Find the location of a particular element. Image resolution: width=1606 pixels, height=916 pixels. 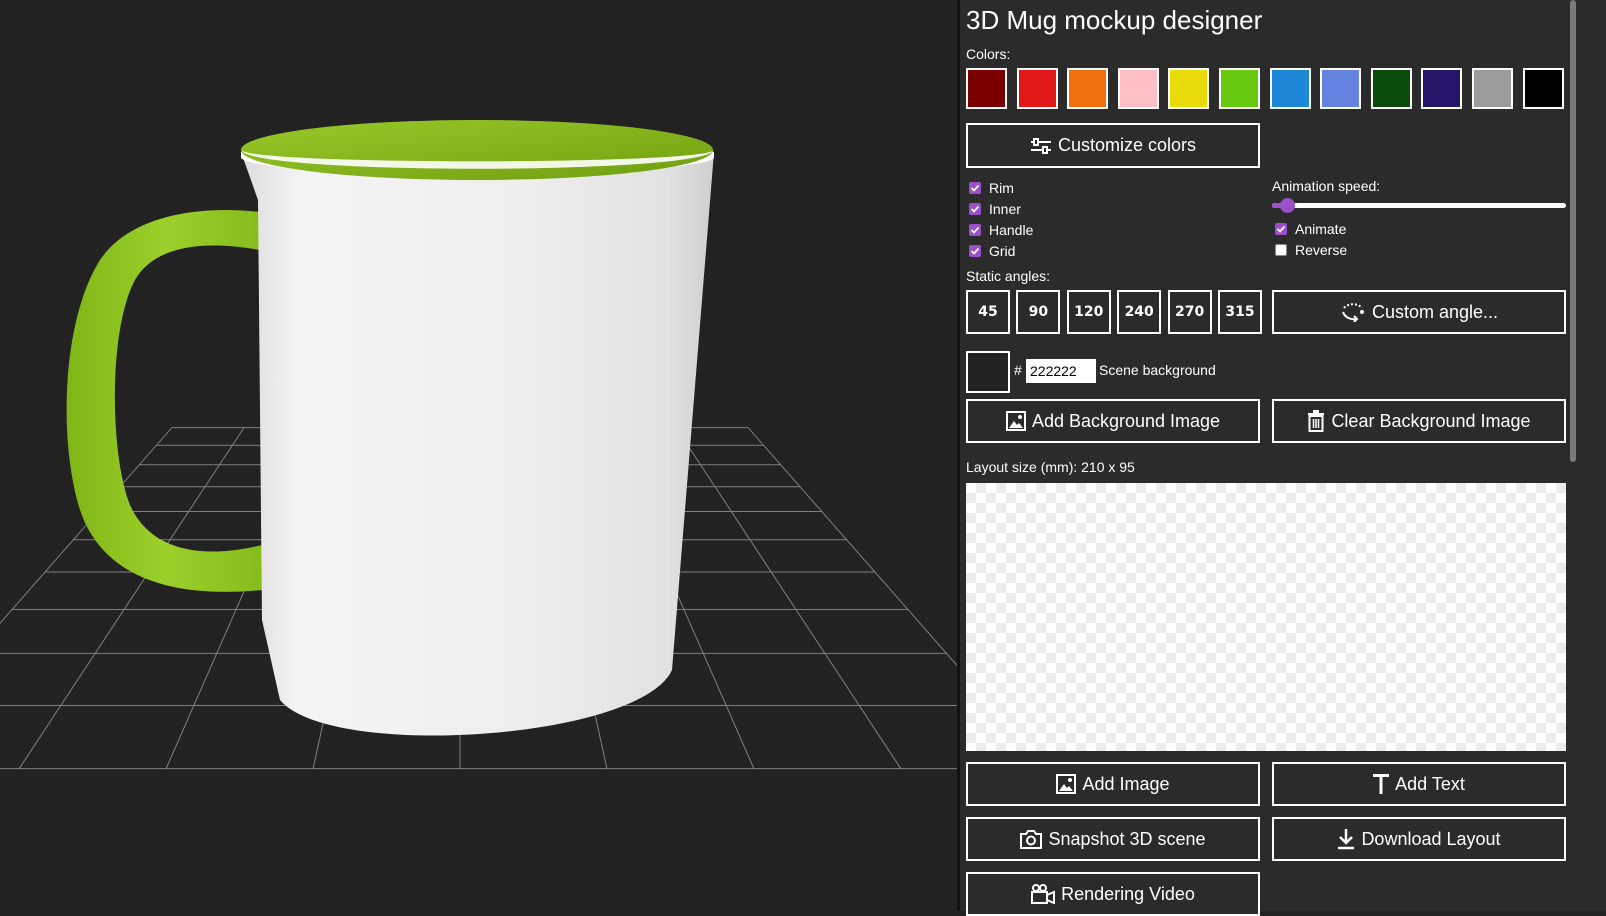

part-toggle-handle: Handle is located at coordinates (1001, 230).